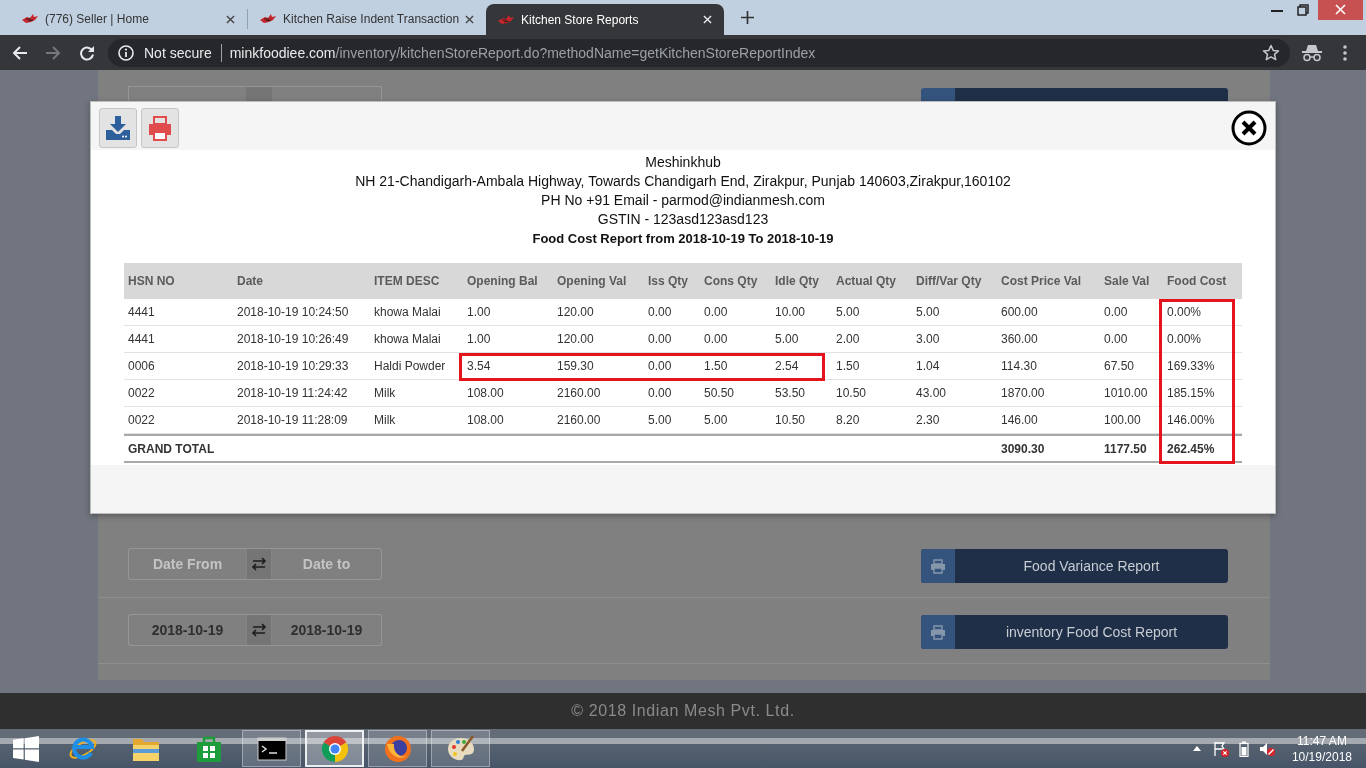  What do you see at coordinates (20, 52) in the screenshot?
I see `back-icon` at bounding box center [20, 52].